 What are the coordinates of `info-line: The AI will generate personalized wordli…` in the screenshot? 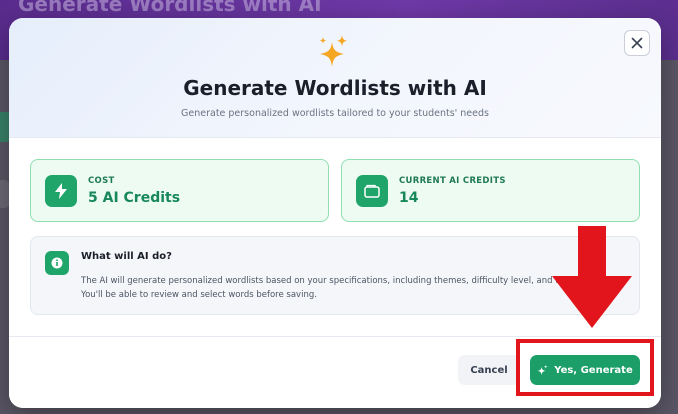 It's located at (322, 281).